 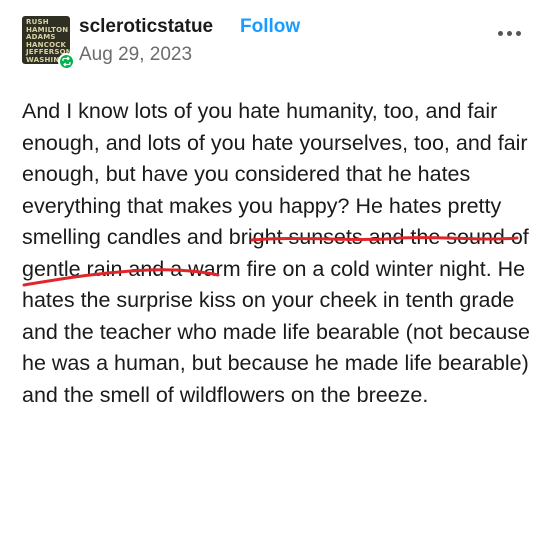 I want to click on username-link: scleroticstatue, so click(x=146, y=27).